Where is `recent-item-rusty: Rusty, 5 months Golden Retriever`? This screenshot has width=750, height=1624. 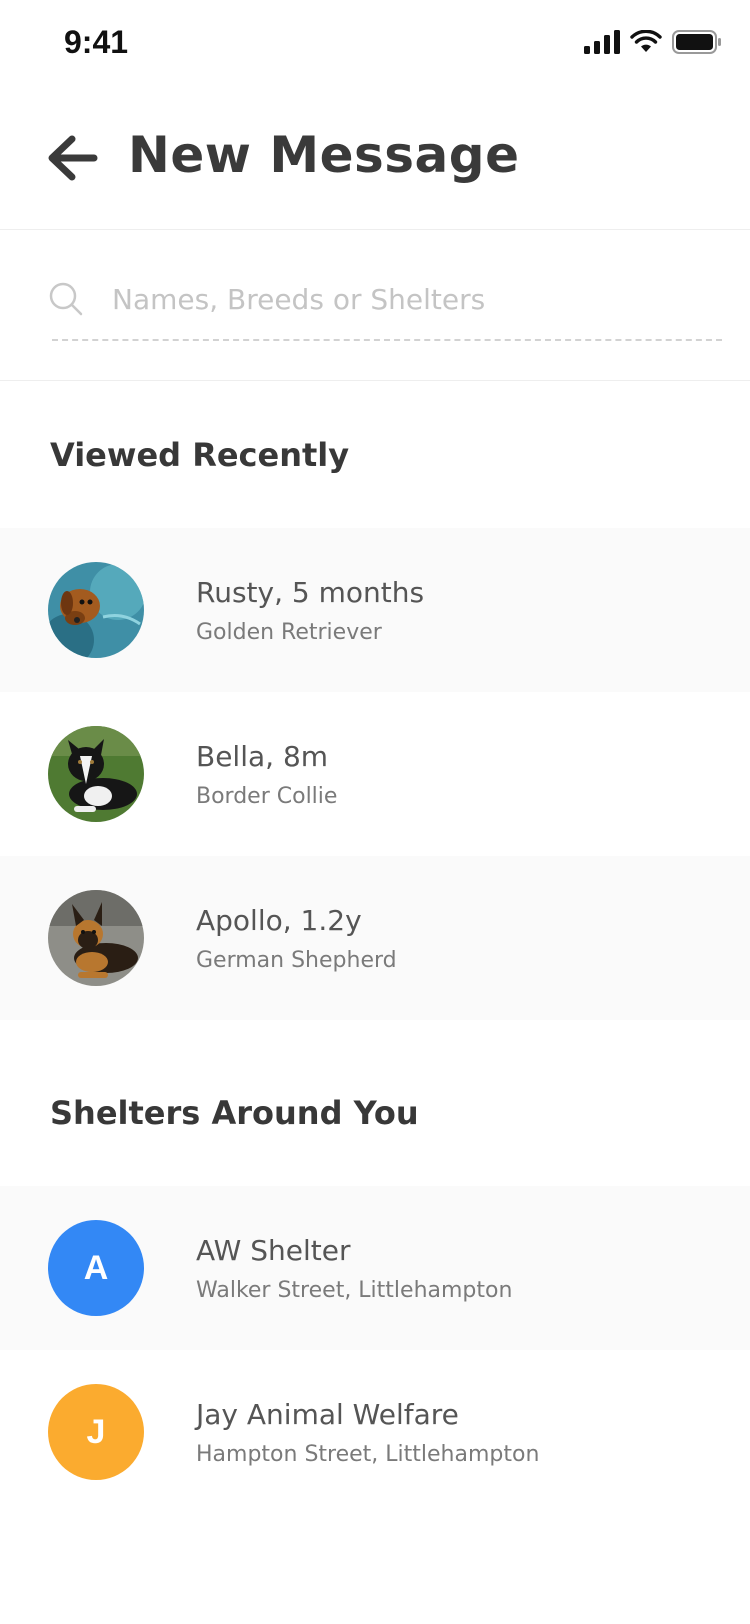
recent-item-rusty: Rusty, 5 months Golden Retriever is located at coordinates (375, 610).